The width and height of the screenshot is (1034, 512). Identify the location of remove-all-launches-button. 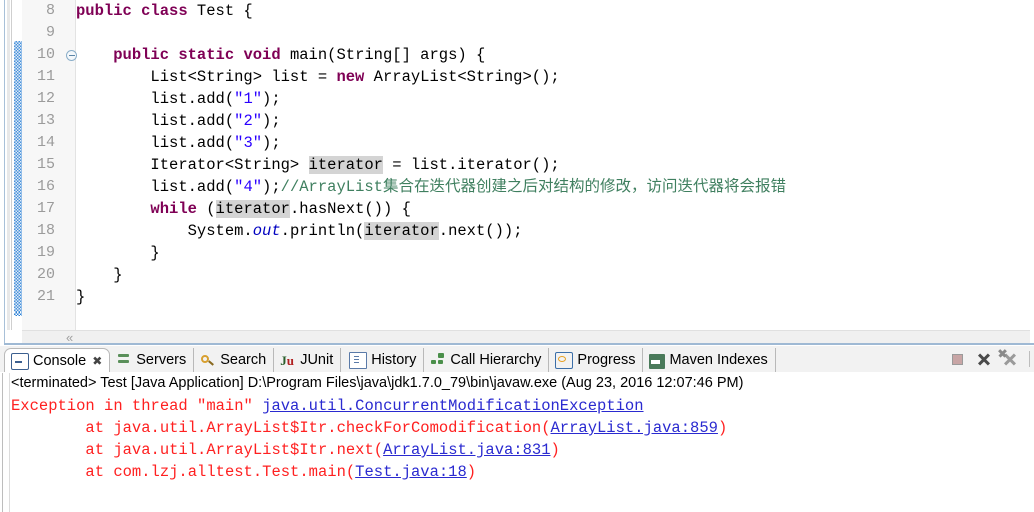
(1009, 359).